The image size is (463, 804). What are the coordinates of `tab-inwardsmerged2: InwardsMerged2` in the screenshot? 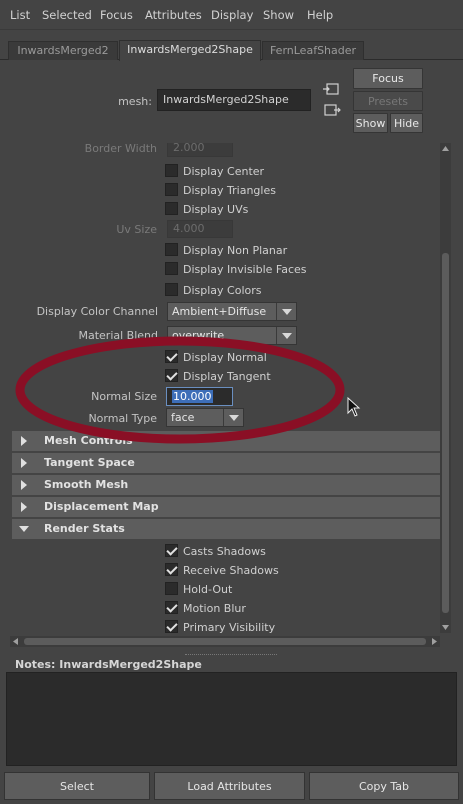 It's located at (63, 50).